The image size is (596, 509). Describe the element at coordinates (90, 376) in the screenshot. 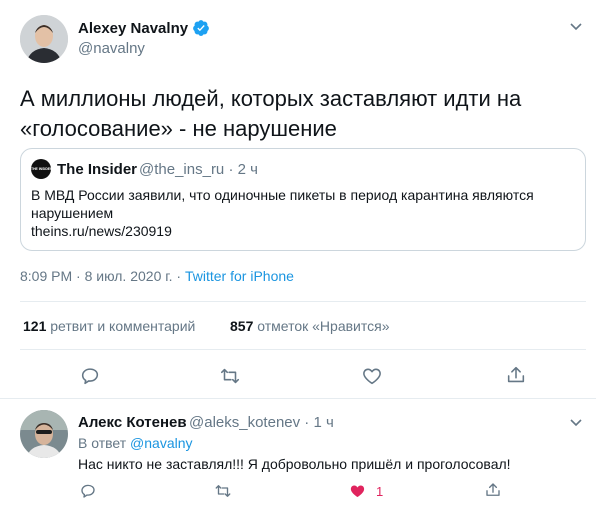

I see `reply-icon` at that location.